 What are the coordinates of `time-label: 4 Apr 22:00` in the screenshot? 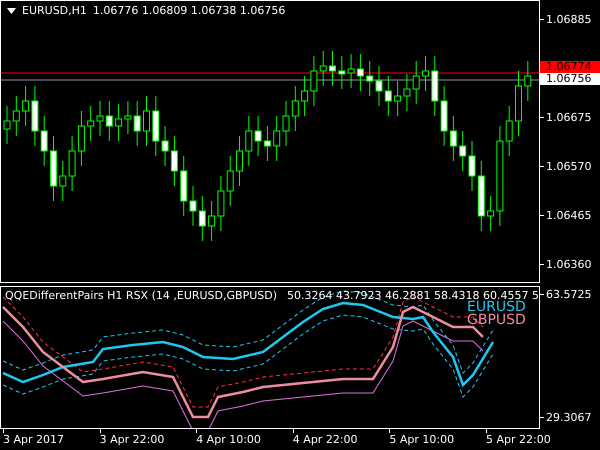 It's located at (325, 437).